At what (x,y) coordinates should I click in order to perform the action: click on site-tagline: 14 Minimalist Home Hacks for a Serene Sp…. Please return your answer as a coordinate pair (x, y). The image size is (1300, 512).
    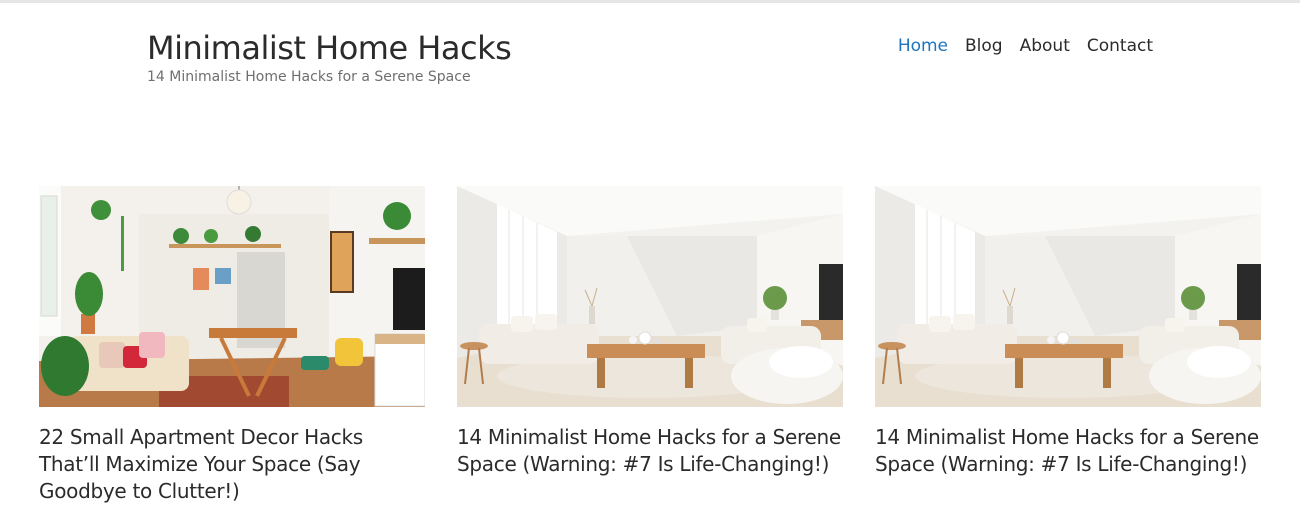
    Looking at the image, I should click on (309, 77).